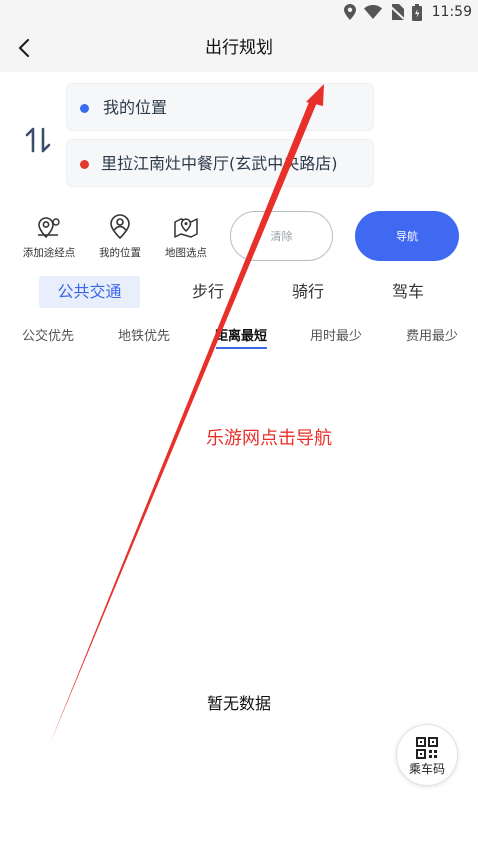  I want to click on start-dot-icon, so click(84, 108).